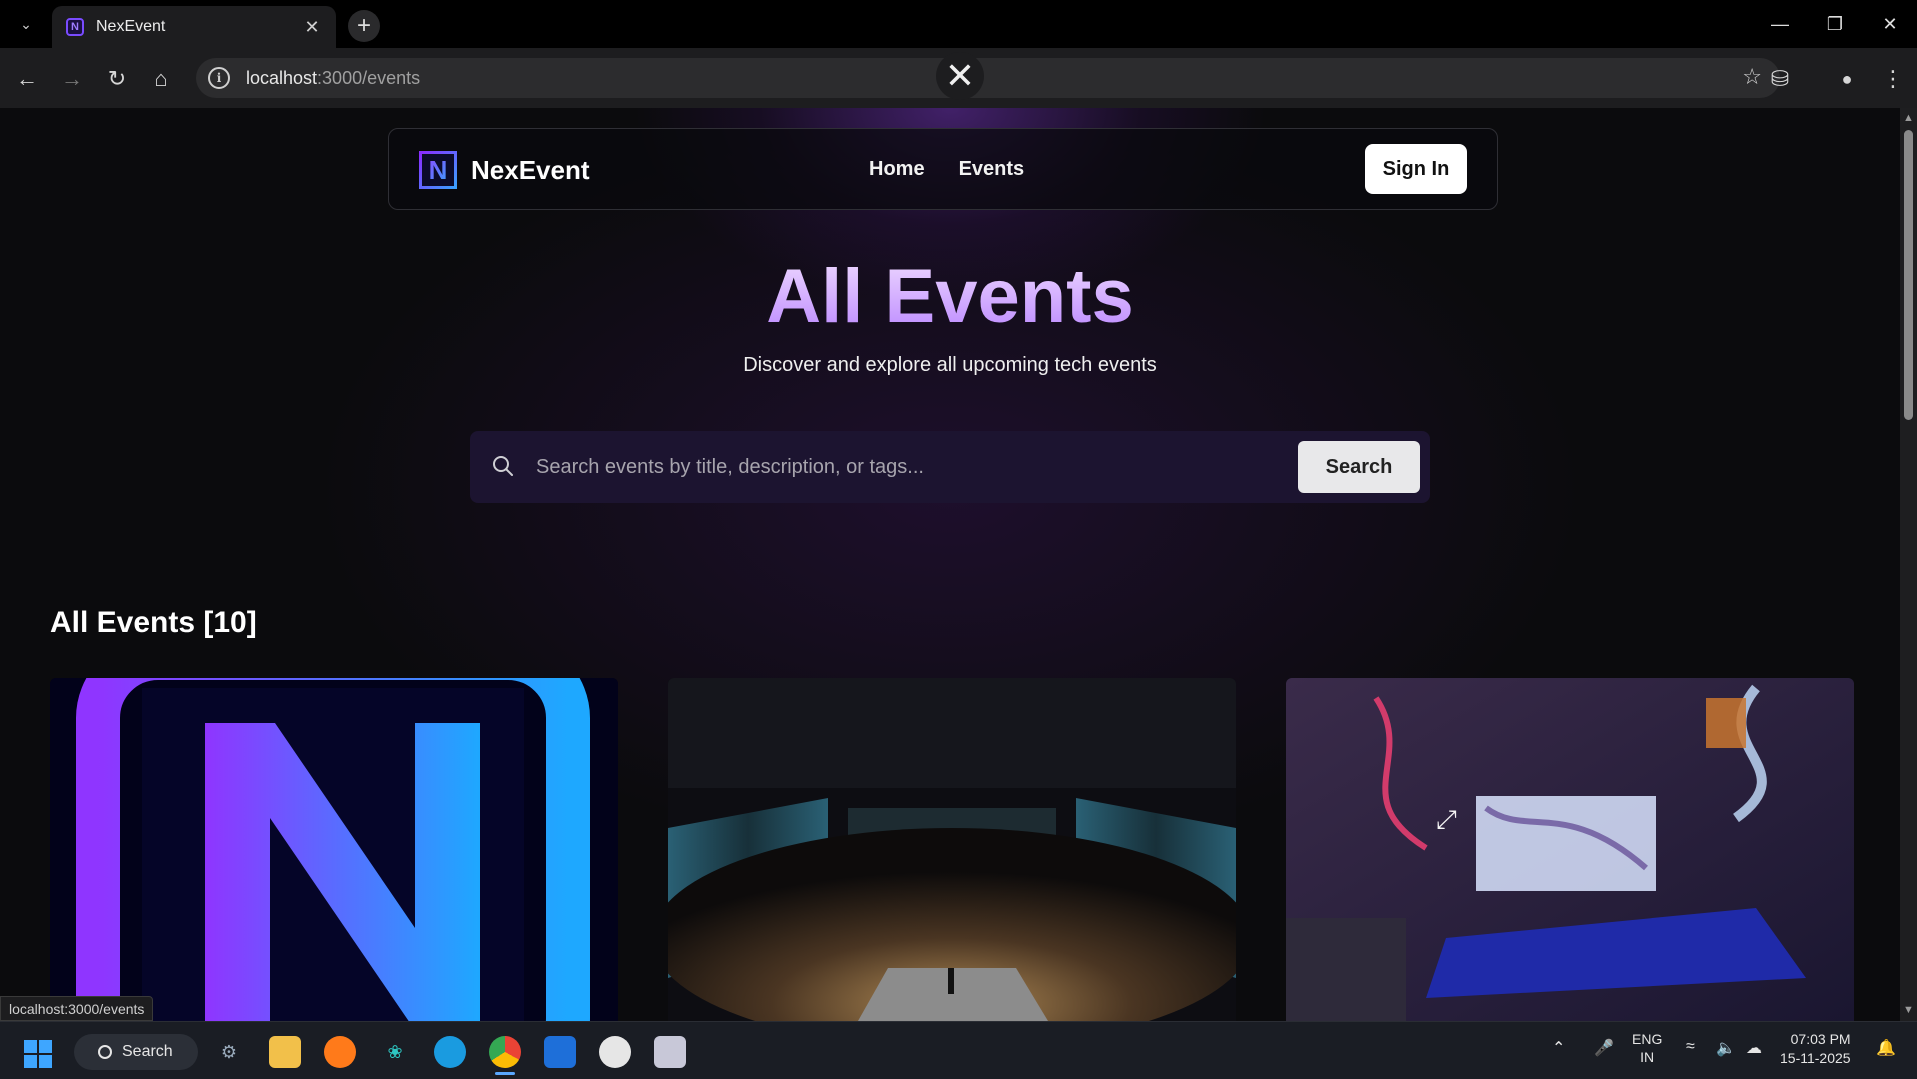 This screenshot has width=1917, height=1079. I want to click on edge-browser-icon, so click(450, 1052).